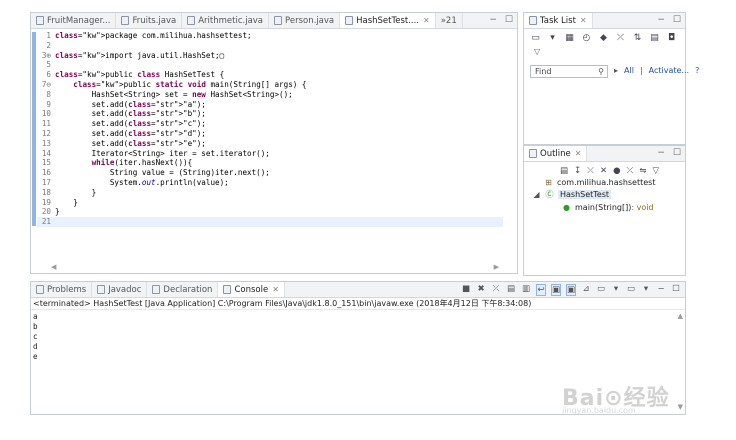 The image size is (736, 440). I want to click on filter-icon: ◆, so click(603, 38).